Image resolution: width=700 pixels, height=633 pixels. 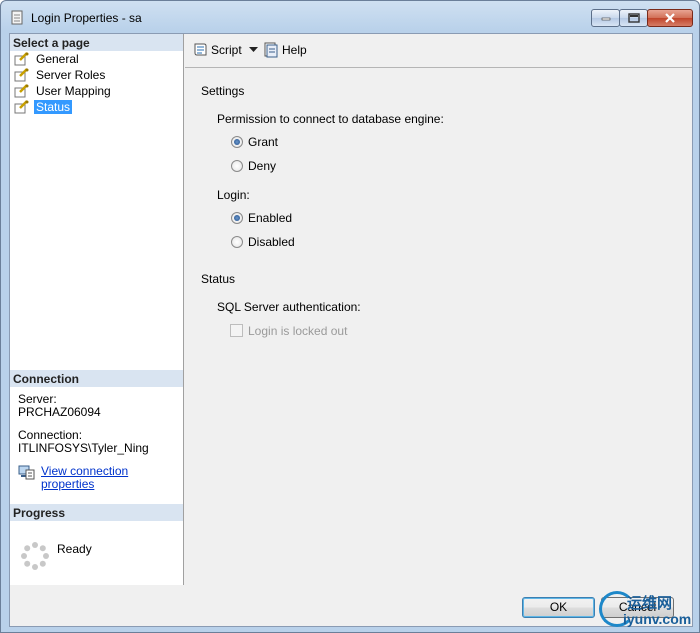 What do you see at coordinates (558, 607) in the screenshot?
I see `ok-button: OK` at bounding box center [558, 607].